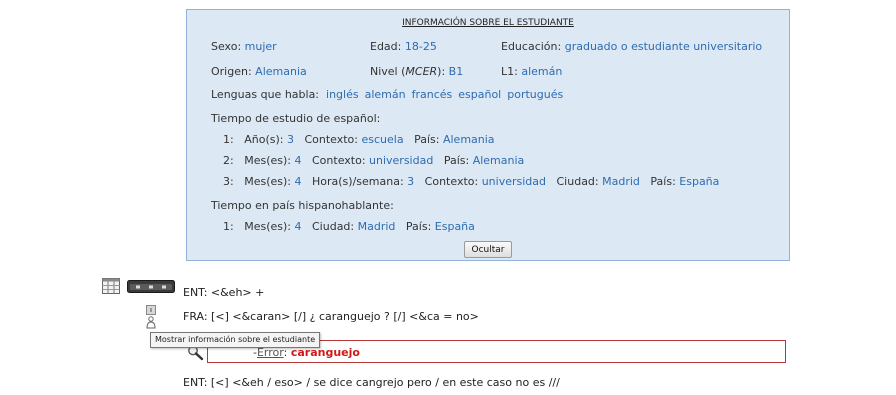 The width and height of the screenshot is (896, 395). I want to click on pais-pais-label: País:, so click(418, 226).